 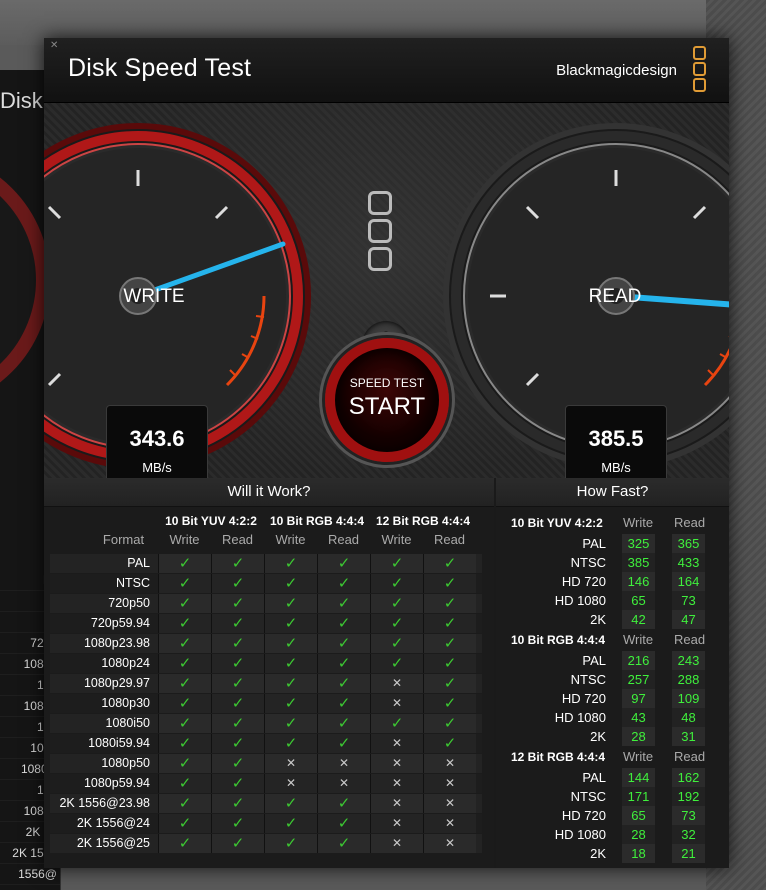 I want to click on read-speed-value: 288, so click(x=688, y=679).